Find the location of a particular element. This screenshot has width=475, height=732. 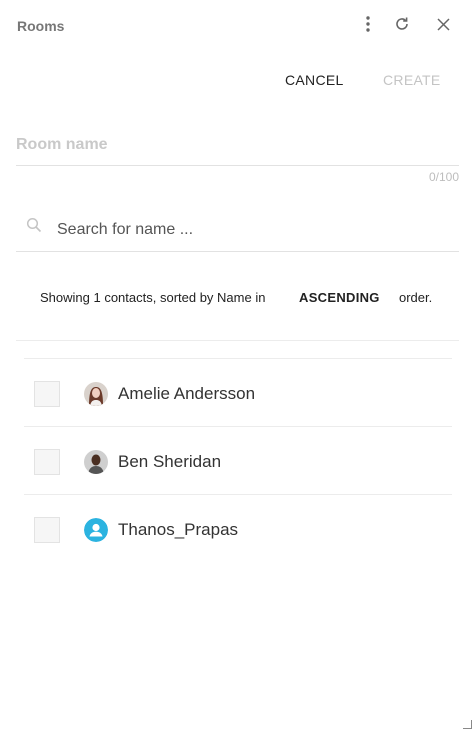

search-input is located at coordinates (247, 230).